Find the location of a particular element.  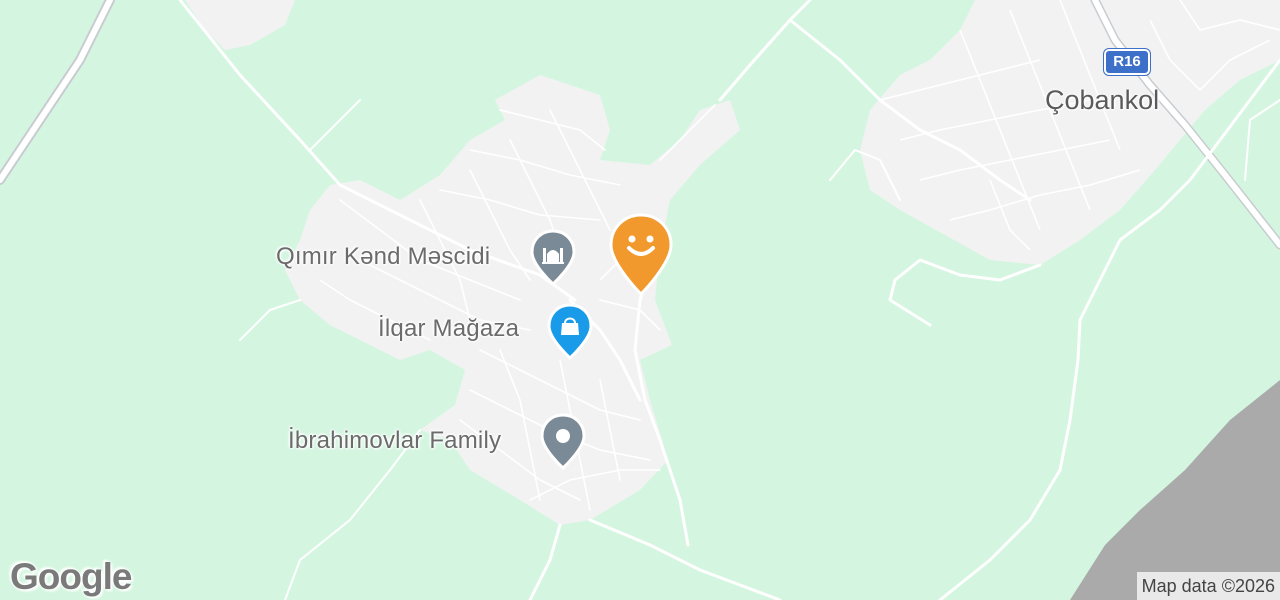

mosque-pin is located at coordinates (553, 258).